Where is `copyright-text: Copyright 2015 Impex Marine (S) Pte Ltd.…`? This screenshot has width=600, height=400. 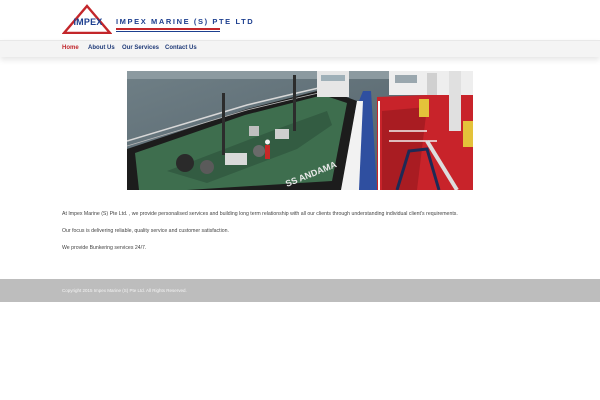 copyright-text: Copyright 2015 Impex Marine (S) Pte Ltd.… is located at coordinates (124, 290).